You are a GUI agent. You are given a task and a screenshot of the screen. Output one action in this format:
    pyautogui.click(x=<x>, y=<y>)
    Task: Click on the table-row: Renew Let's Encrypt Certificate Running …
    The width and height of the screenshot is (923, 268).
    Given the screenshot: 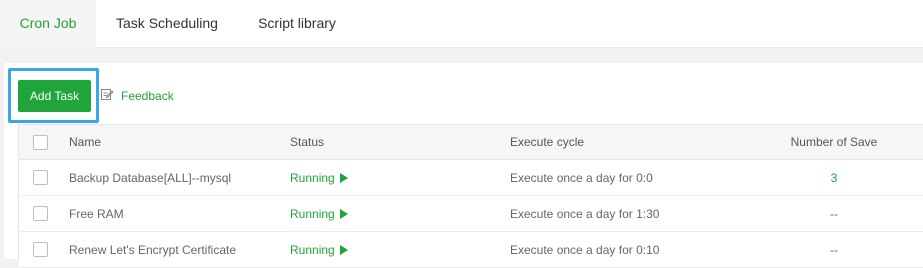 What is the action you would take?
    pyautogui.click(x=471, y=250)
    